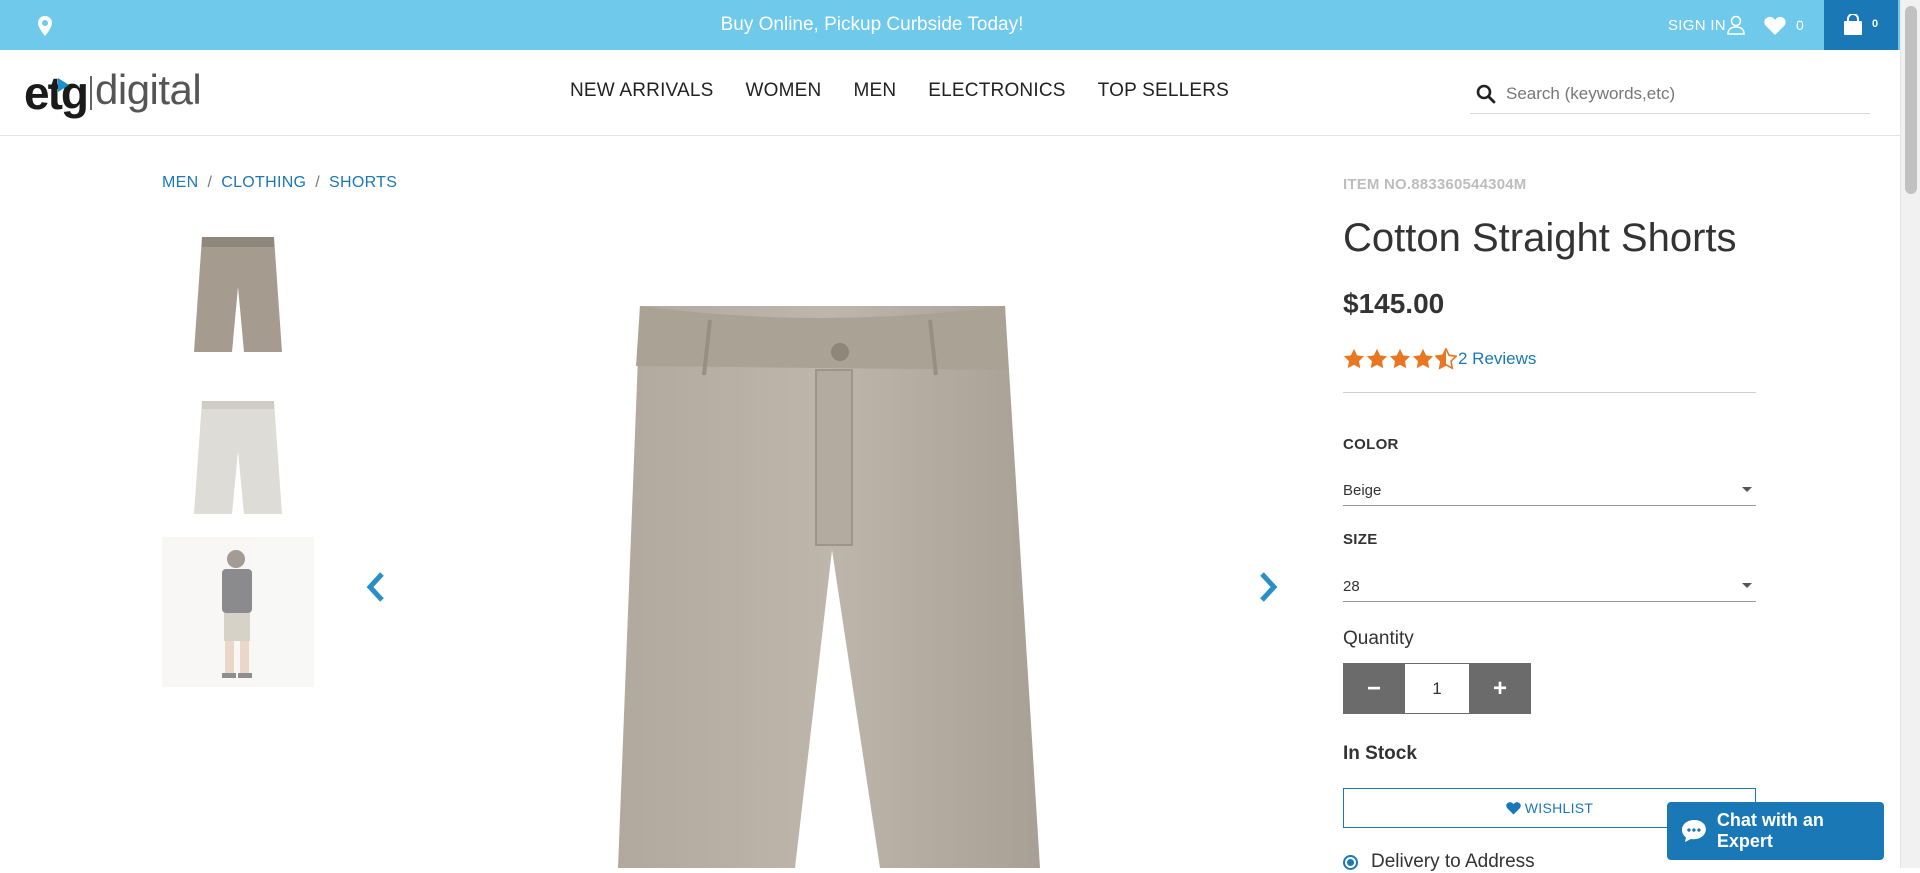 This screenshot has width=1920, height=873. I want to click on chat-bubble-icon, so click(1693, 831).